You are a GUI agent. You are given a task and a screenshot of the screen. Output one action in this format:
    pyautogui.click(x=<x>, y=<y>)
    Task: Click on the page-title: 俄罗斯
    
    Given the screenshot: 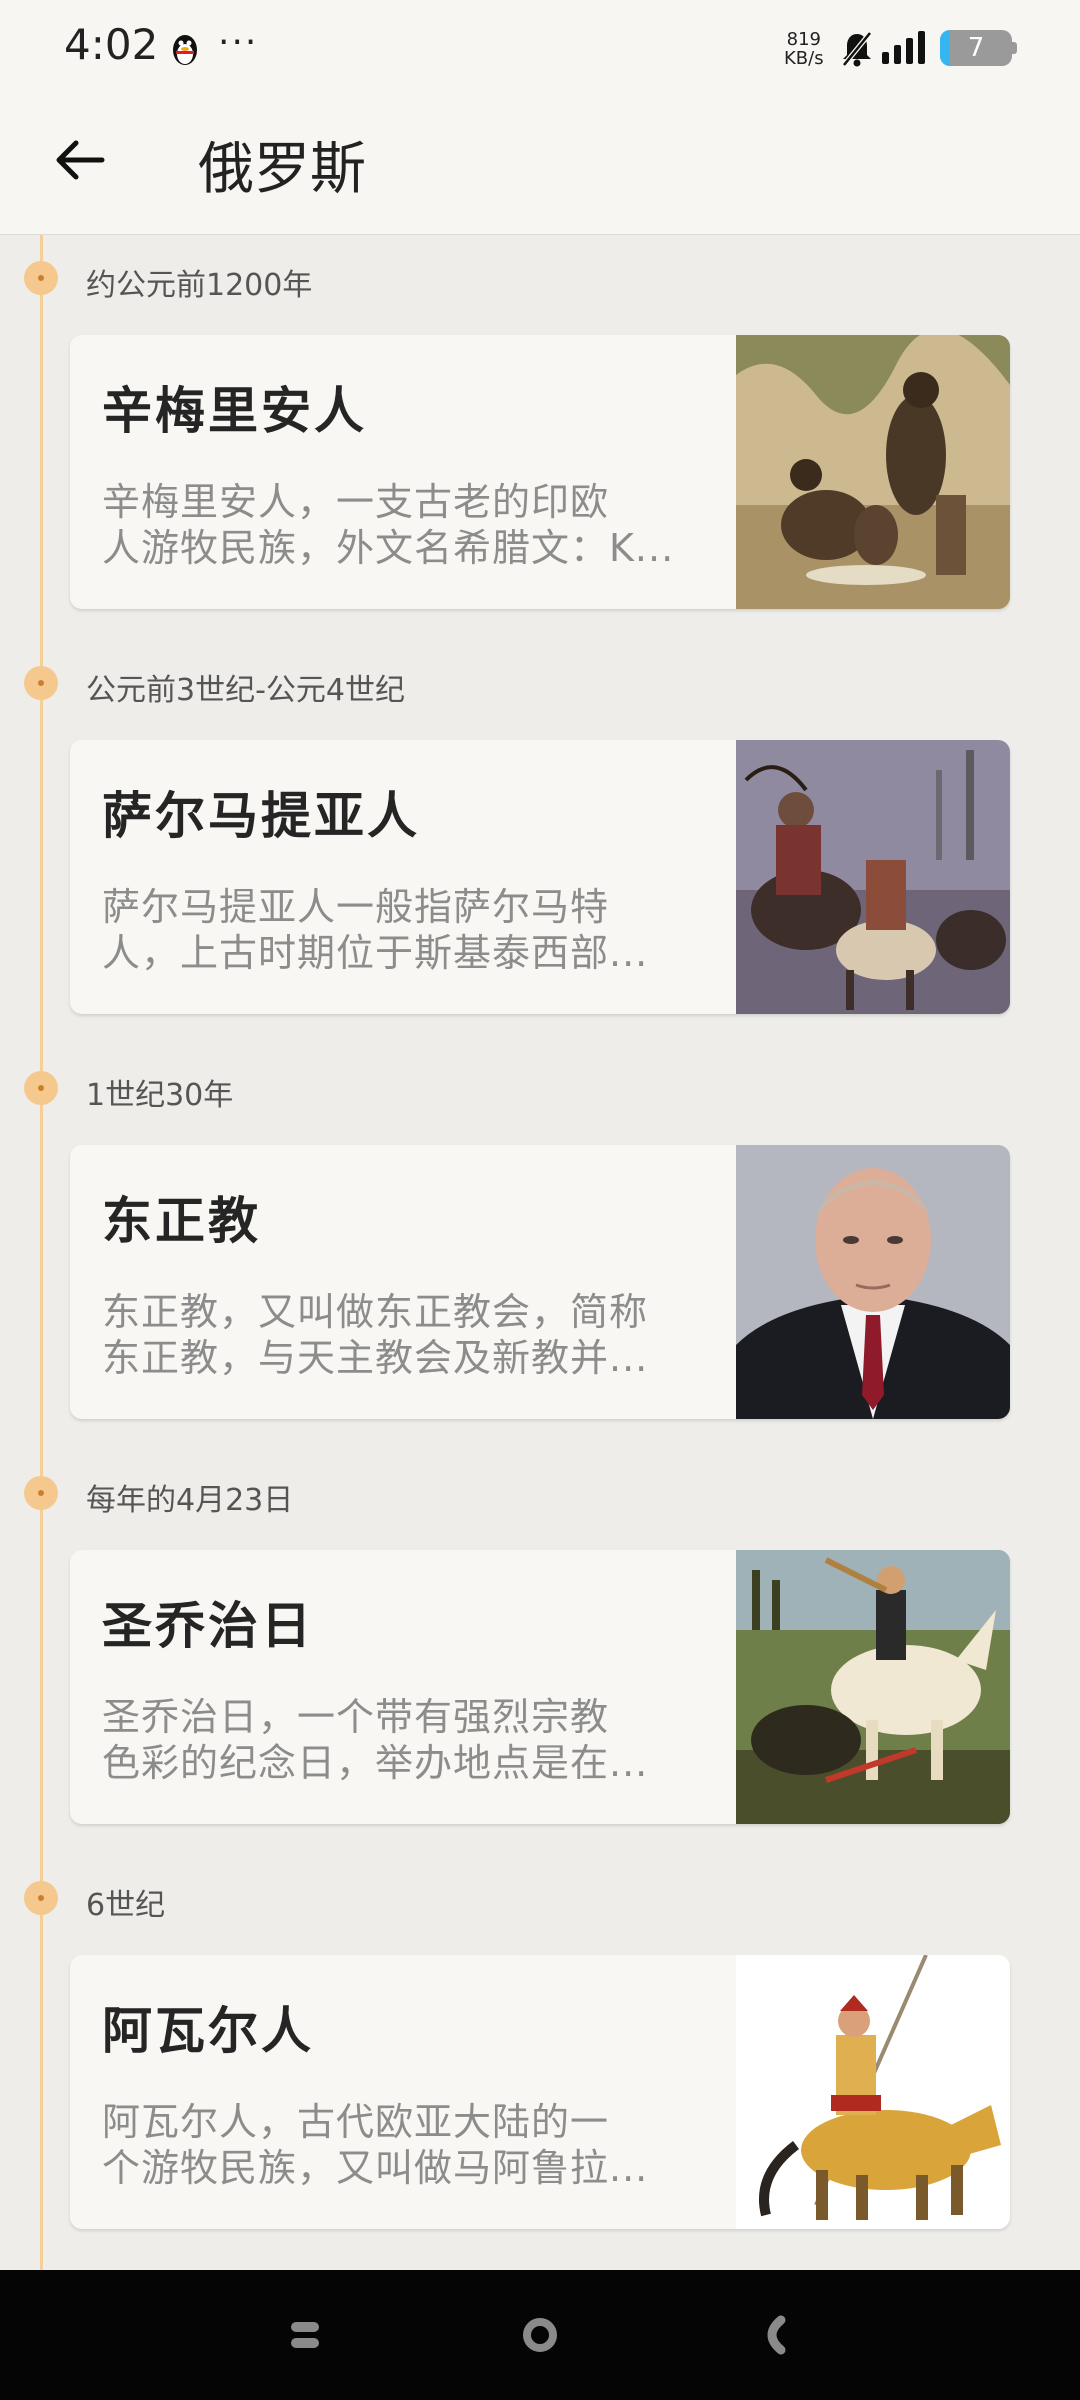 What is the action you would take?
    pyautogui.click(x=282, y=169)
    